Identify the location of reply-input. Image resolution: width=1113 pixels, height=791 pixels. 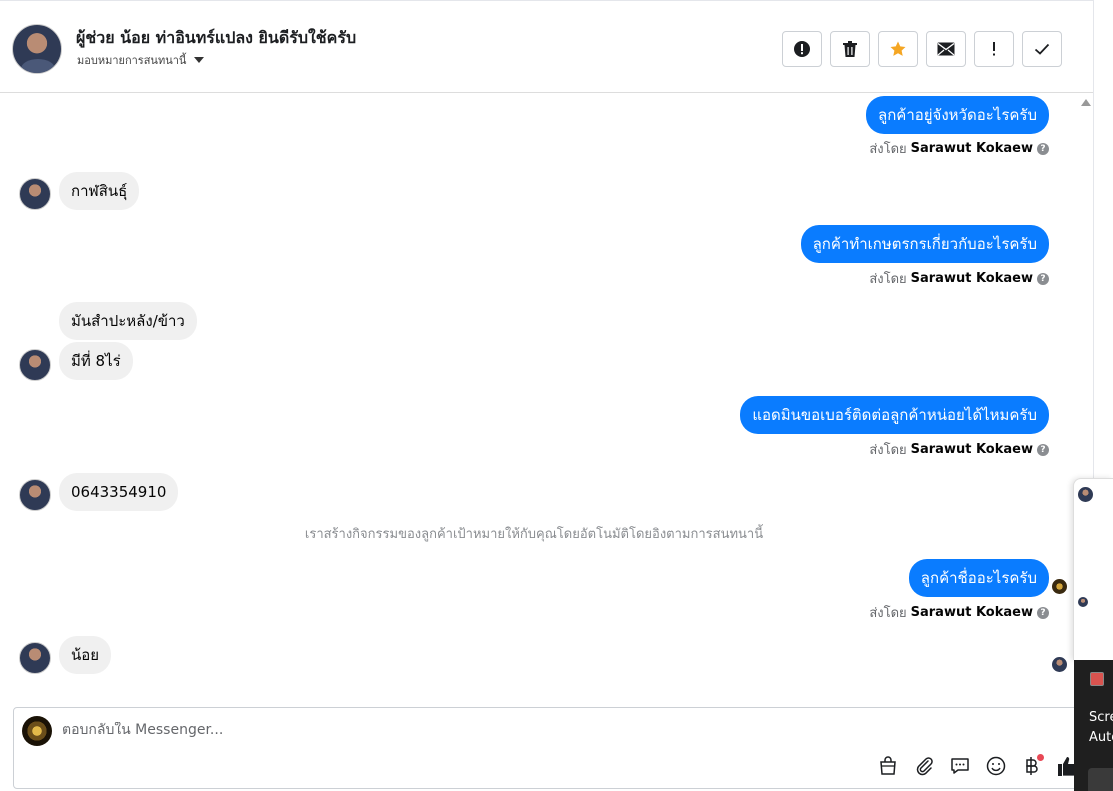
(412, 730).